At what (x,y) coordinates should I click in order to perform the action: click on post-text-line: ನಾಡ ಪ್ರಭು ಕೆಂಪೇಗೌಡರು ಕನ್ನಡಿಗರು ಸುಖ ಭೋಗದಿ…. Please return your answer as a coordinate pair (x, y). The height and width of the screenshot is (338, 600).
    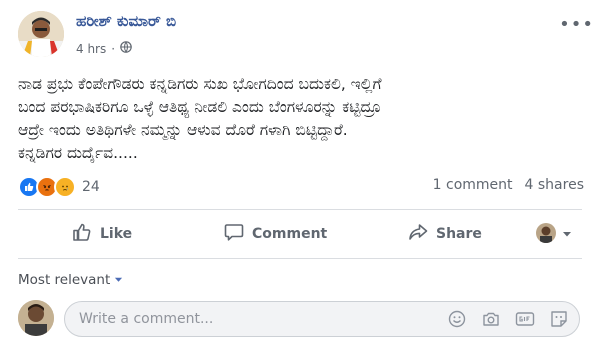
    Looking at the image, I should click on (200, 84).